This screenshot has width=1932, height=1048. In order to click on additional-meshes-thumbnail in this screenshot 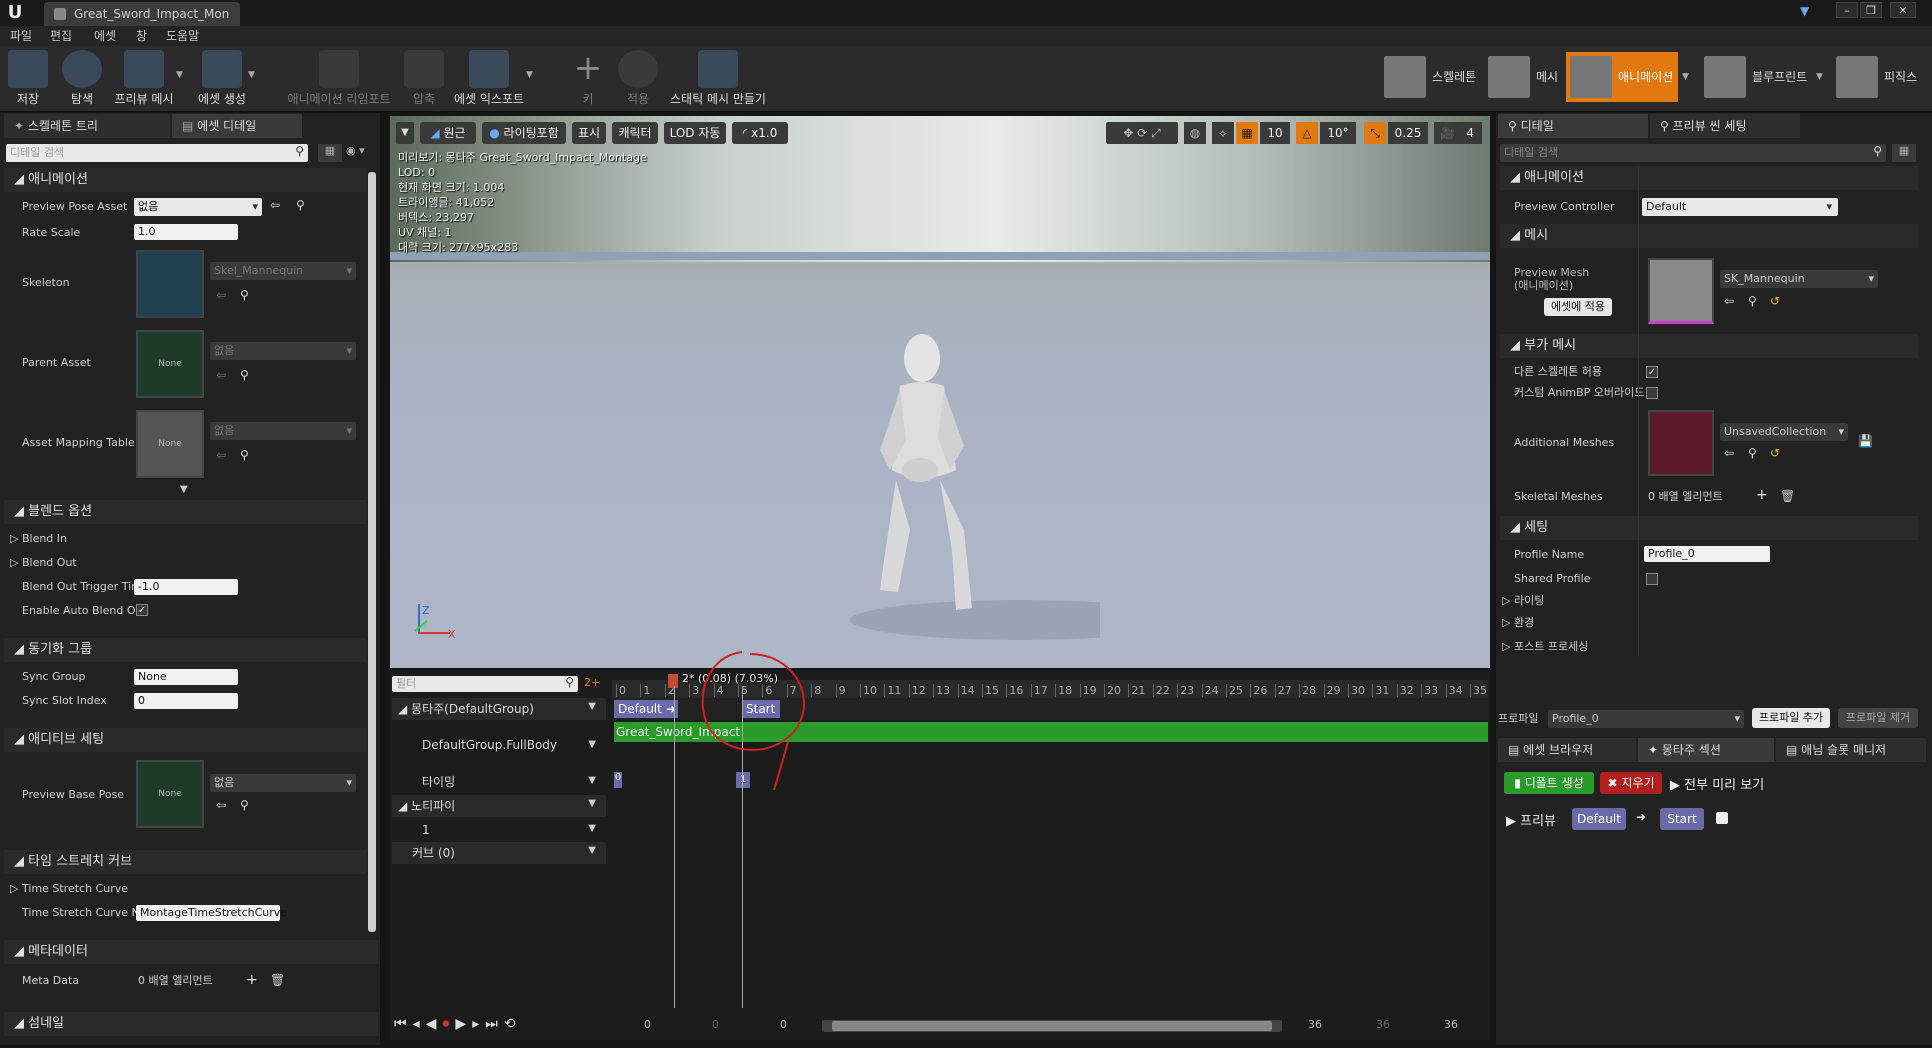, I will do `click(1681, 443)`.